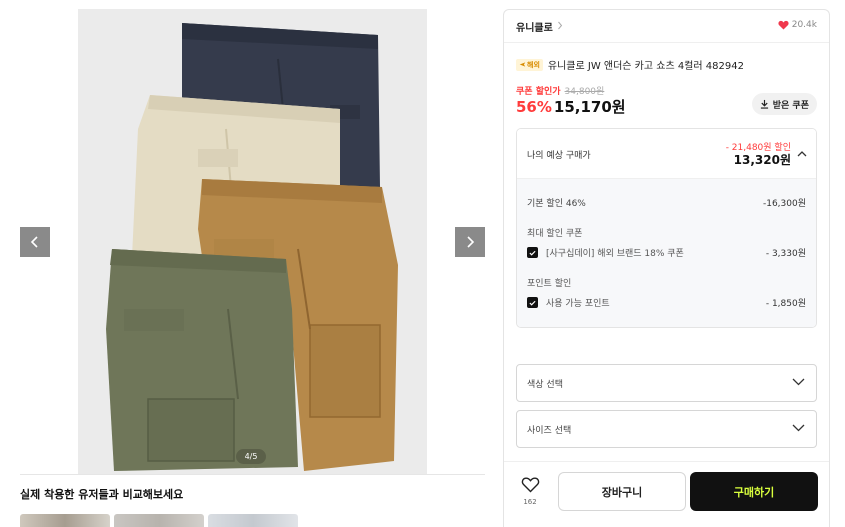  What do you see at coordinates (783, 25) in the screenshot?
I see `heart-icon` at bounding box center [783, 25].